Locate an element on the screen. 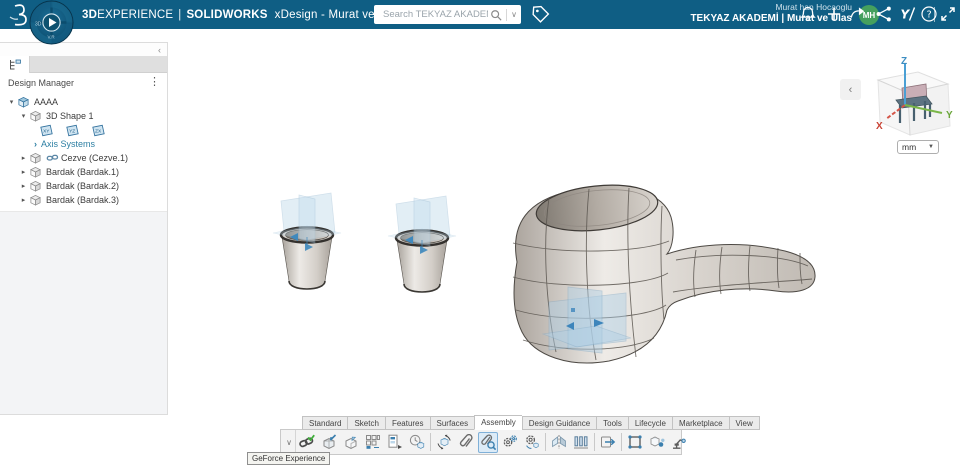 This screenshot has height=469, width=960. mate-icon is located at coordinates (307, 442).